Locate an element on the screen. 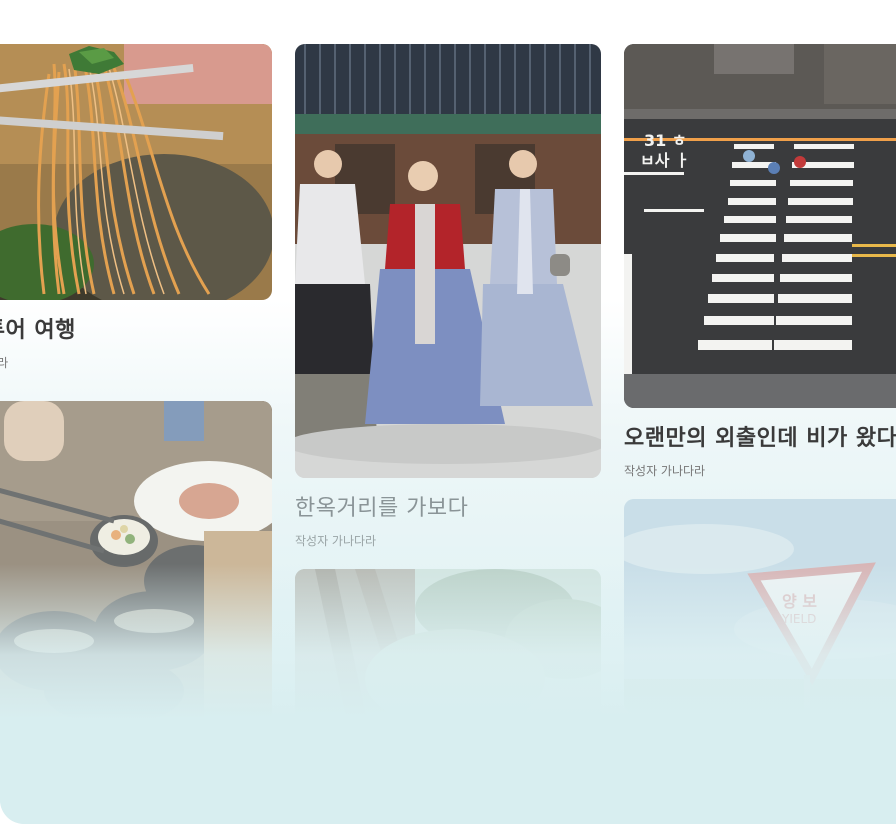 This screenshot has width=896, height=824. post-card-noodle: 티투어 여행 가나다라 is located at coordinates (136, 207).